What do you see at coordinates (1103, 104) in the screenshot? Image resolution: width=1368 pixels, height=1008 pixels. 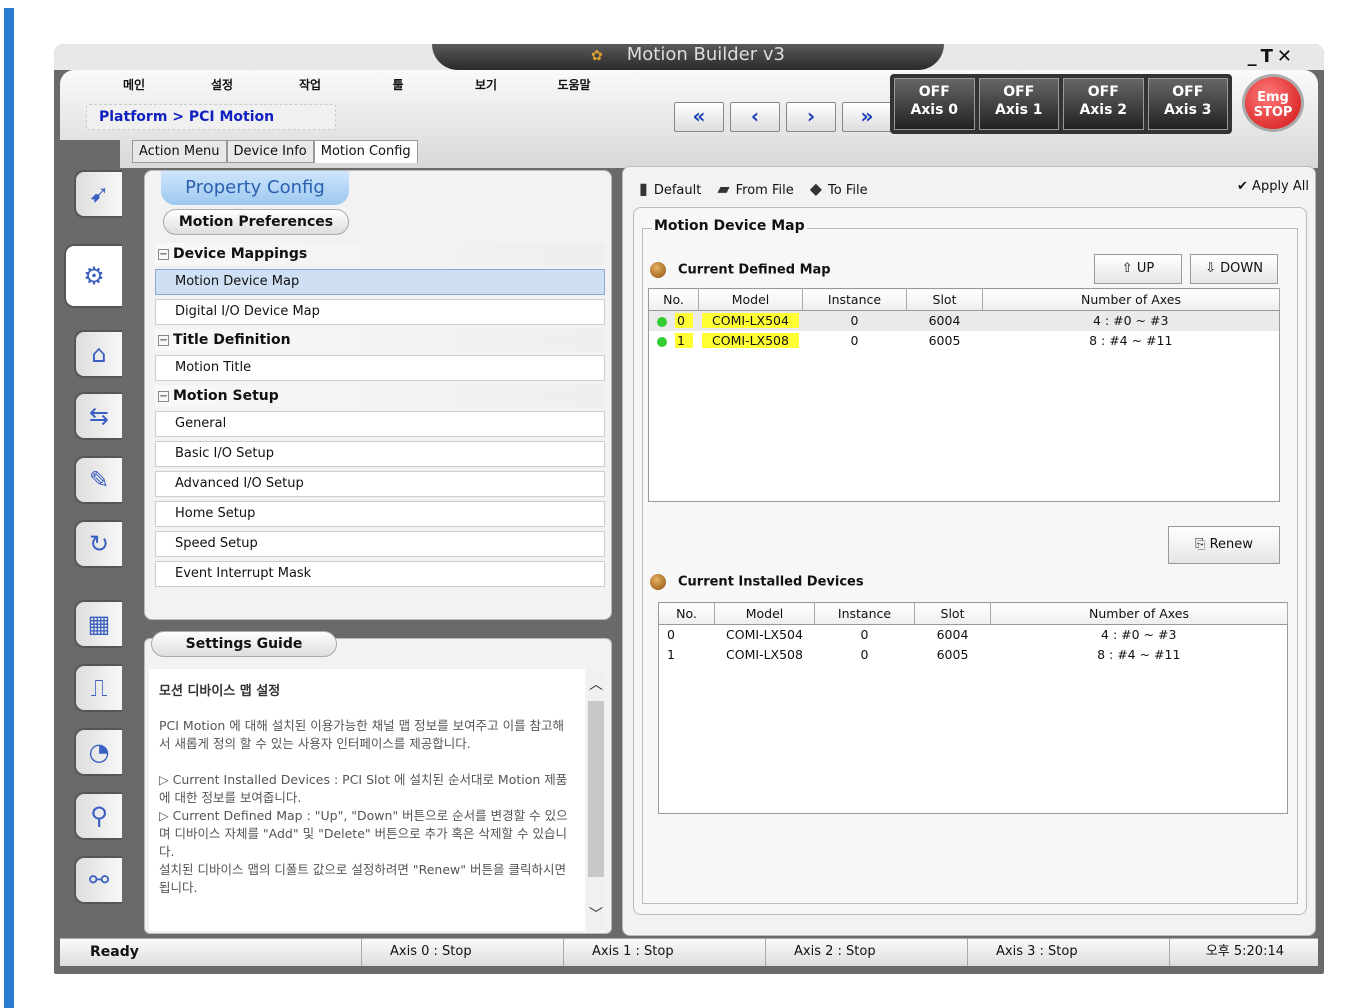 I see `axis-2-button: OFF Axis 2` at bounding box center [1103, 104].